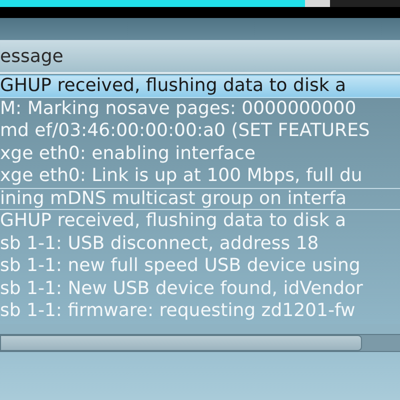 This screenshot has height=400, width=400. What do you see at coordinates (181, 343) in the screenshot?
I see `scrollbar-thumb` at bounding box center [181, 343].